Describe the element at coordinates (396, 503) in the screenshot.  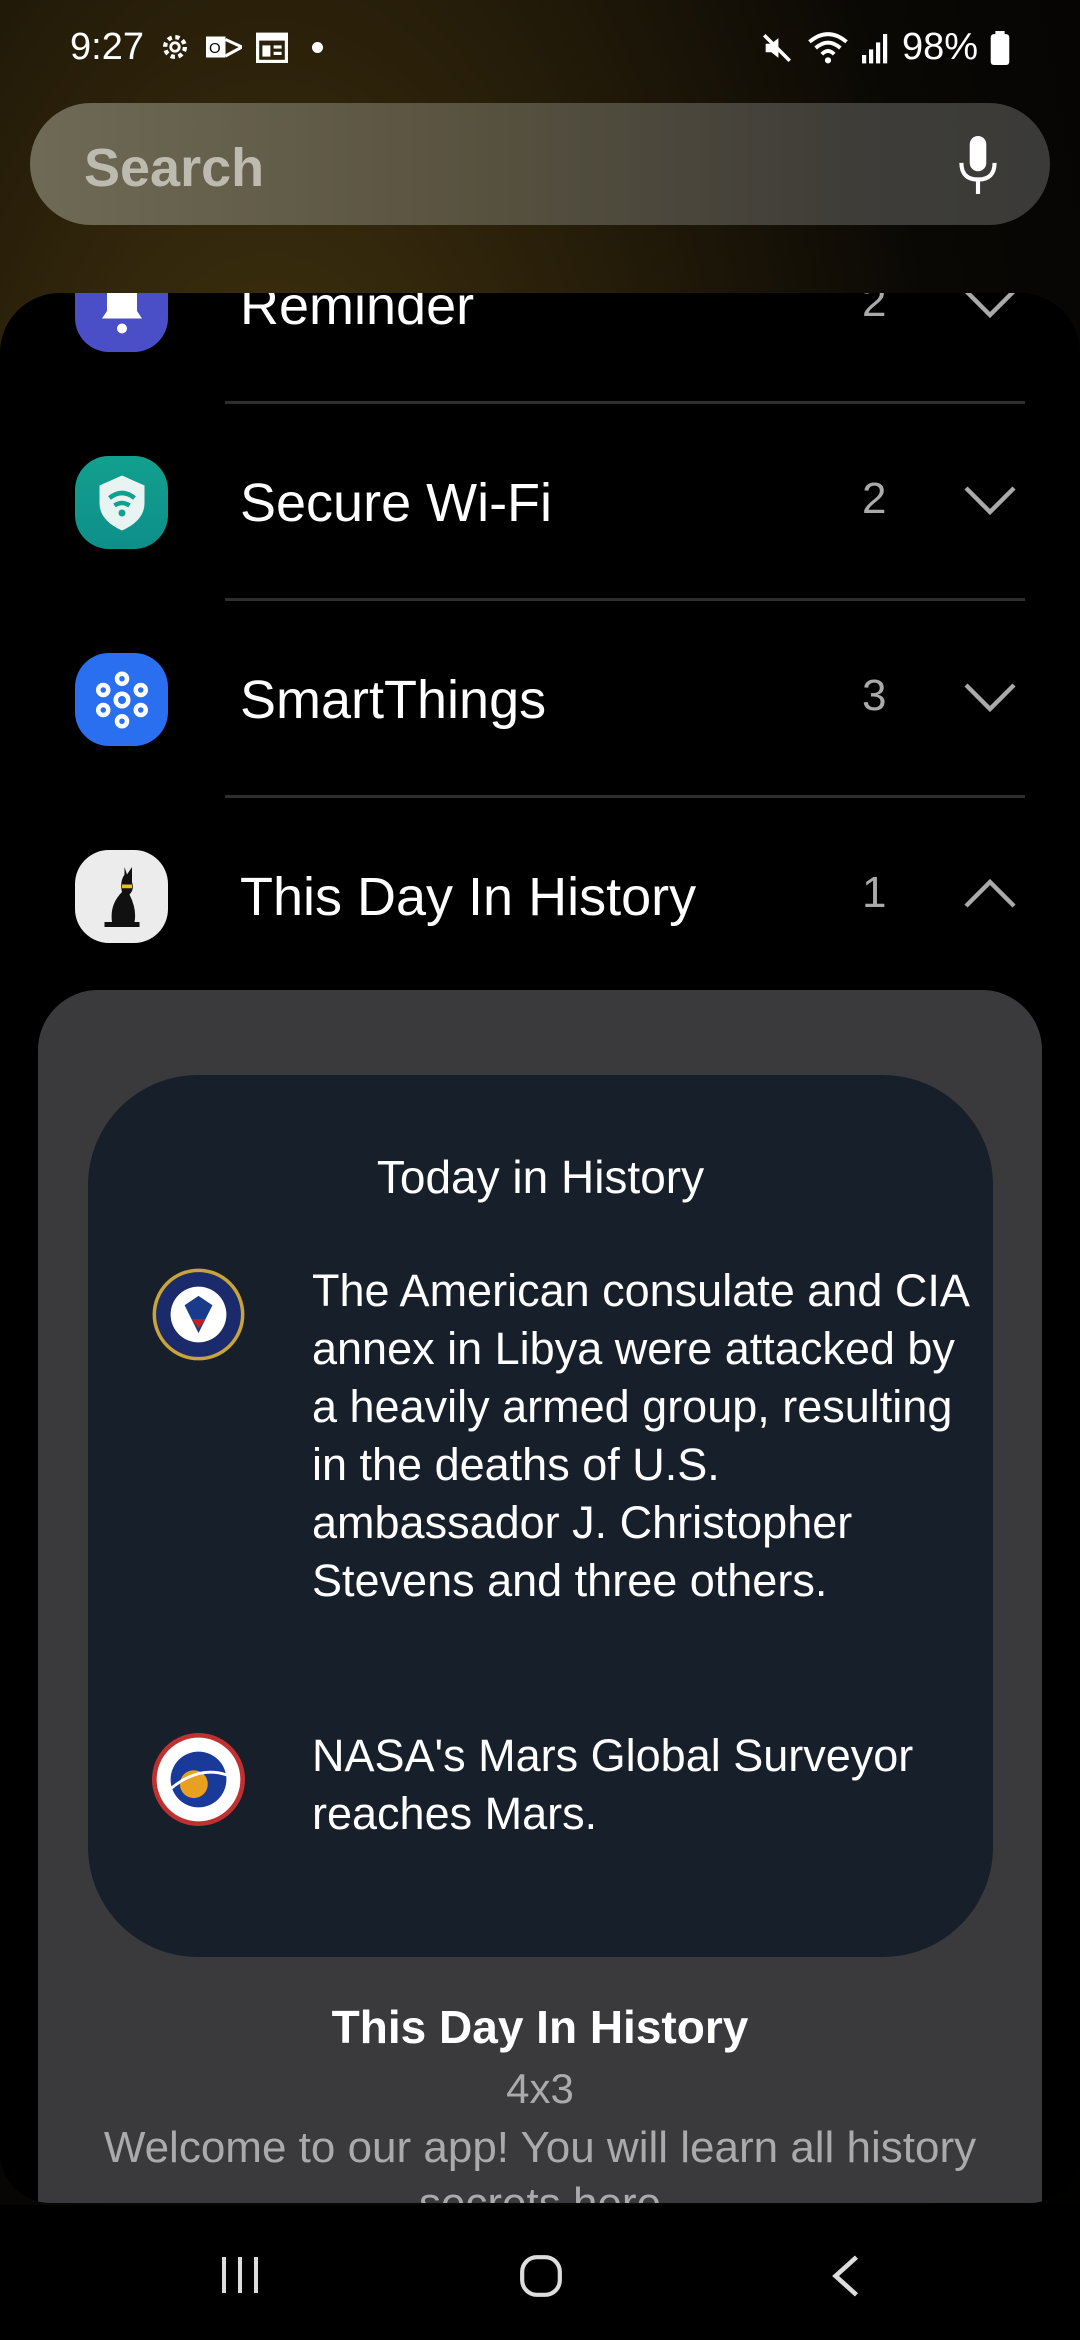
I see `app-name: Secure Wi-Fi` at that location.